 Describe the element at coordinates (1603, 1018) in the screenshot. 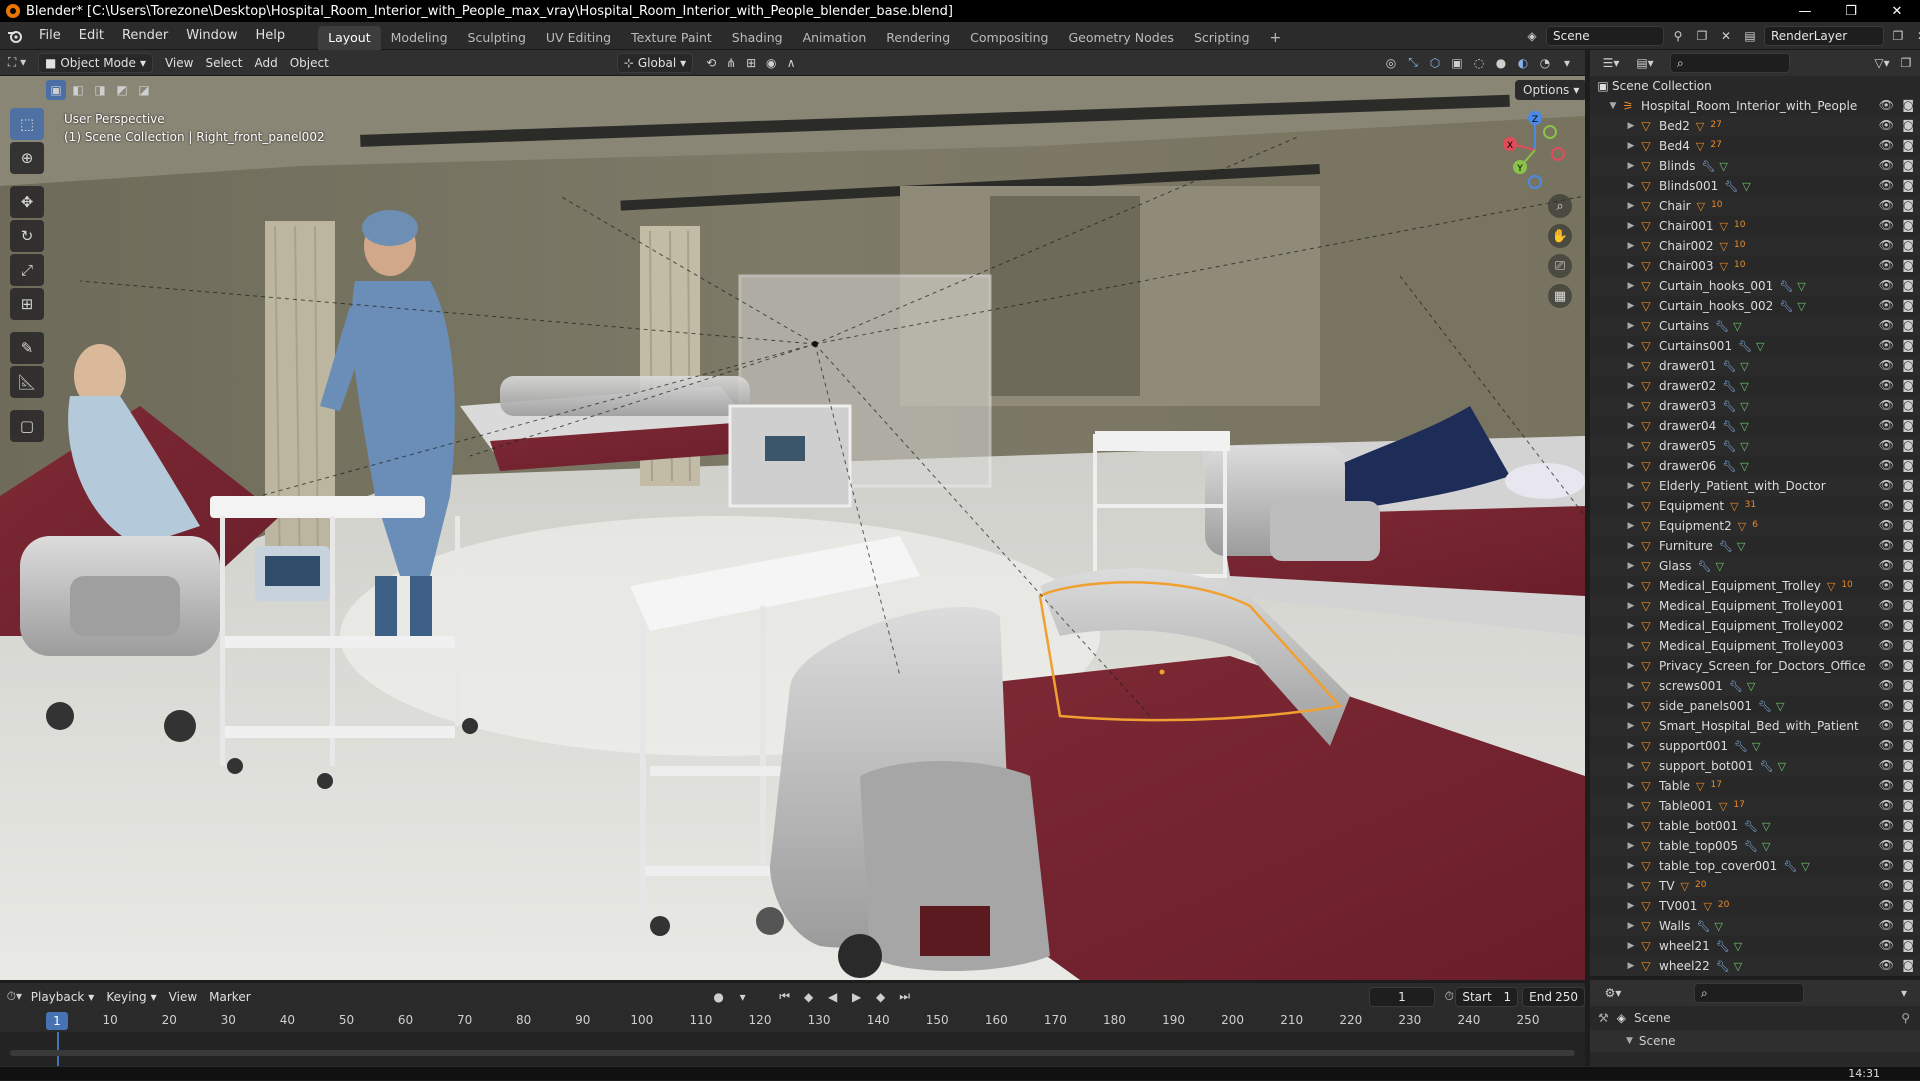

I see `tool-properties-icon: ⚒` at that location.